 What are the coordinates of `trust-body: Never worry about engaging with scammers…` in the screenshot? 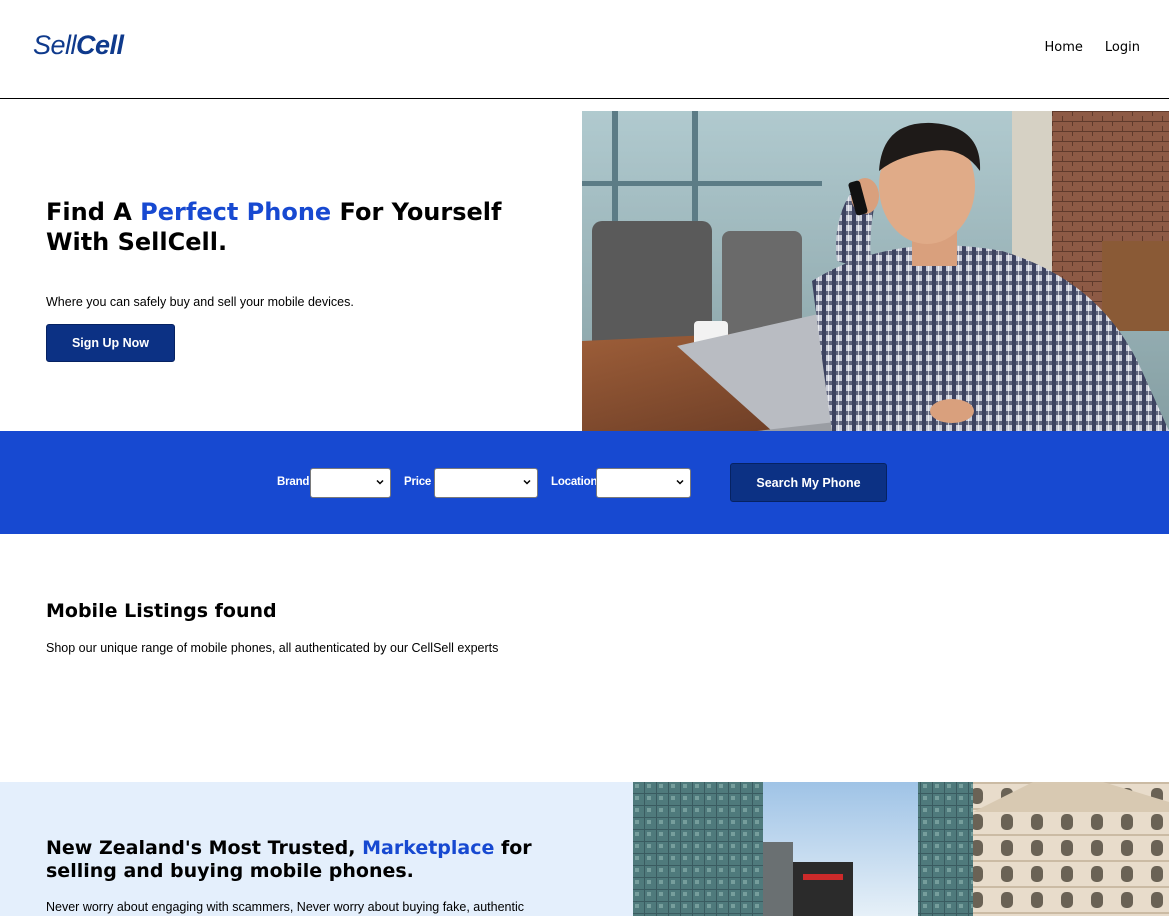 It's located at (285, 907).